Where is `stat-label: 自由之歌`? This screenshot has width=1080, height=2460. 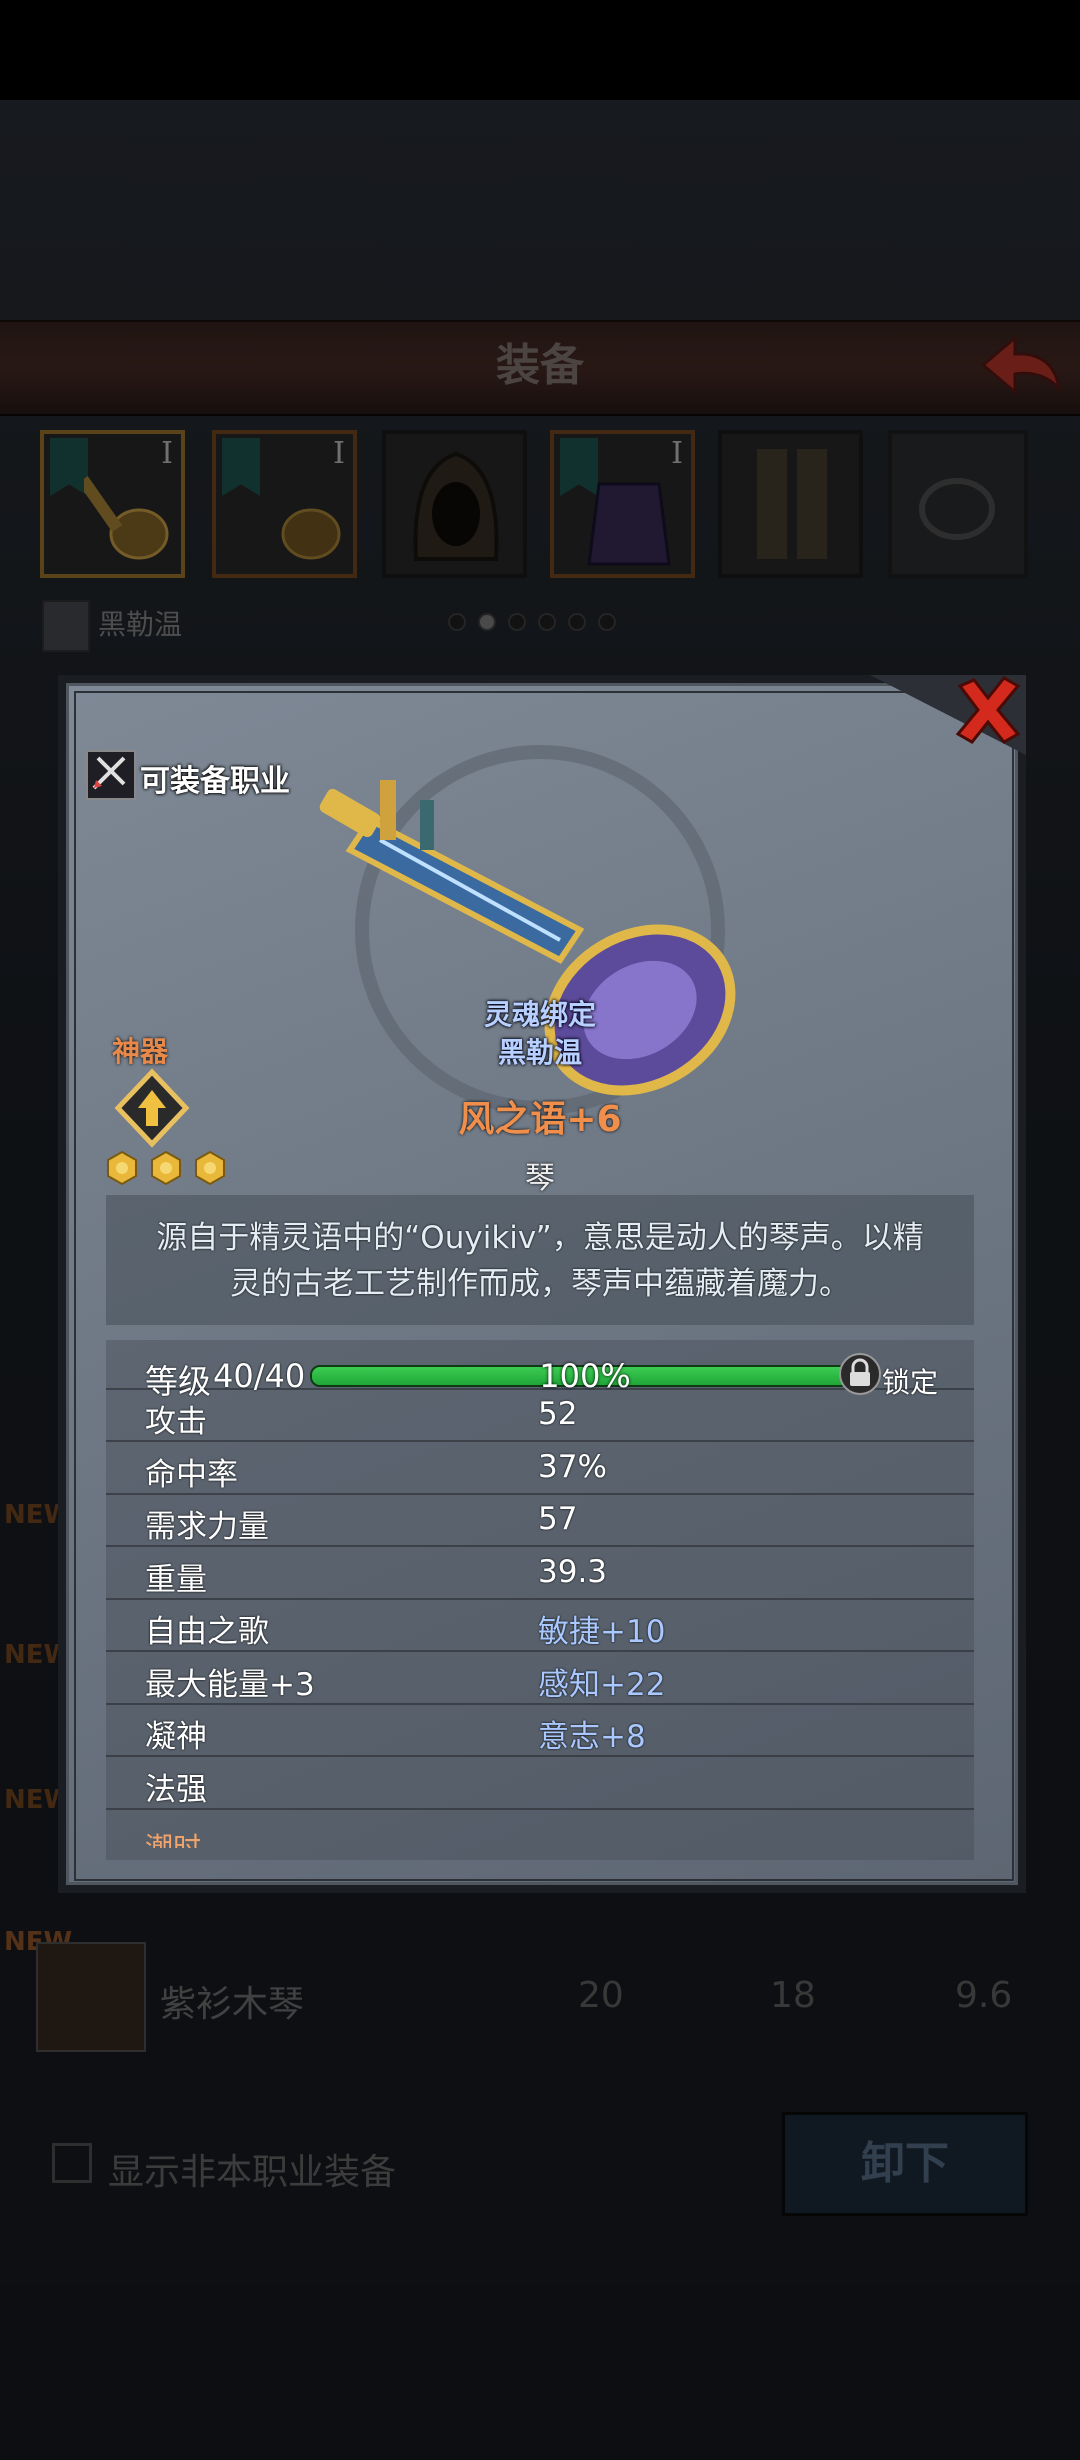 stat-label: 自由之歌 is located at coordinates (207, 1632).